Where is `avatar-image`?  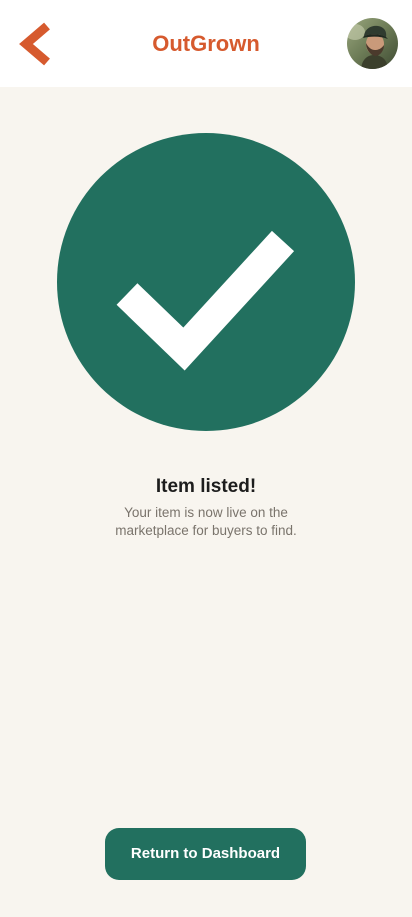
avatar-image is located at coordinates (372, 43).